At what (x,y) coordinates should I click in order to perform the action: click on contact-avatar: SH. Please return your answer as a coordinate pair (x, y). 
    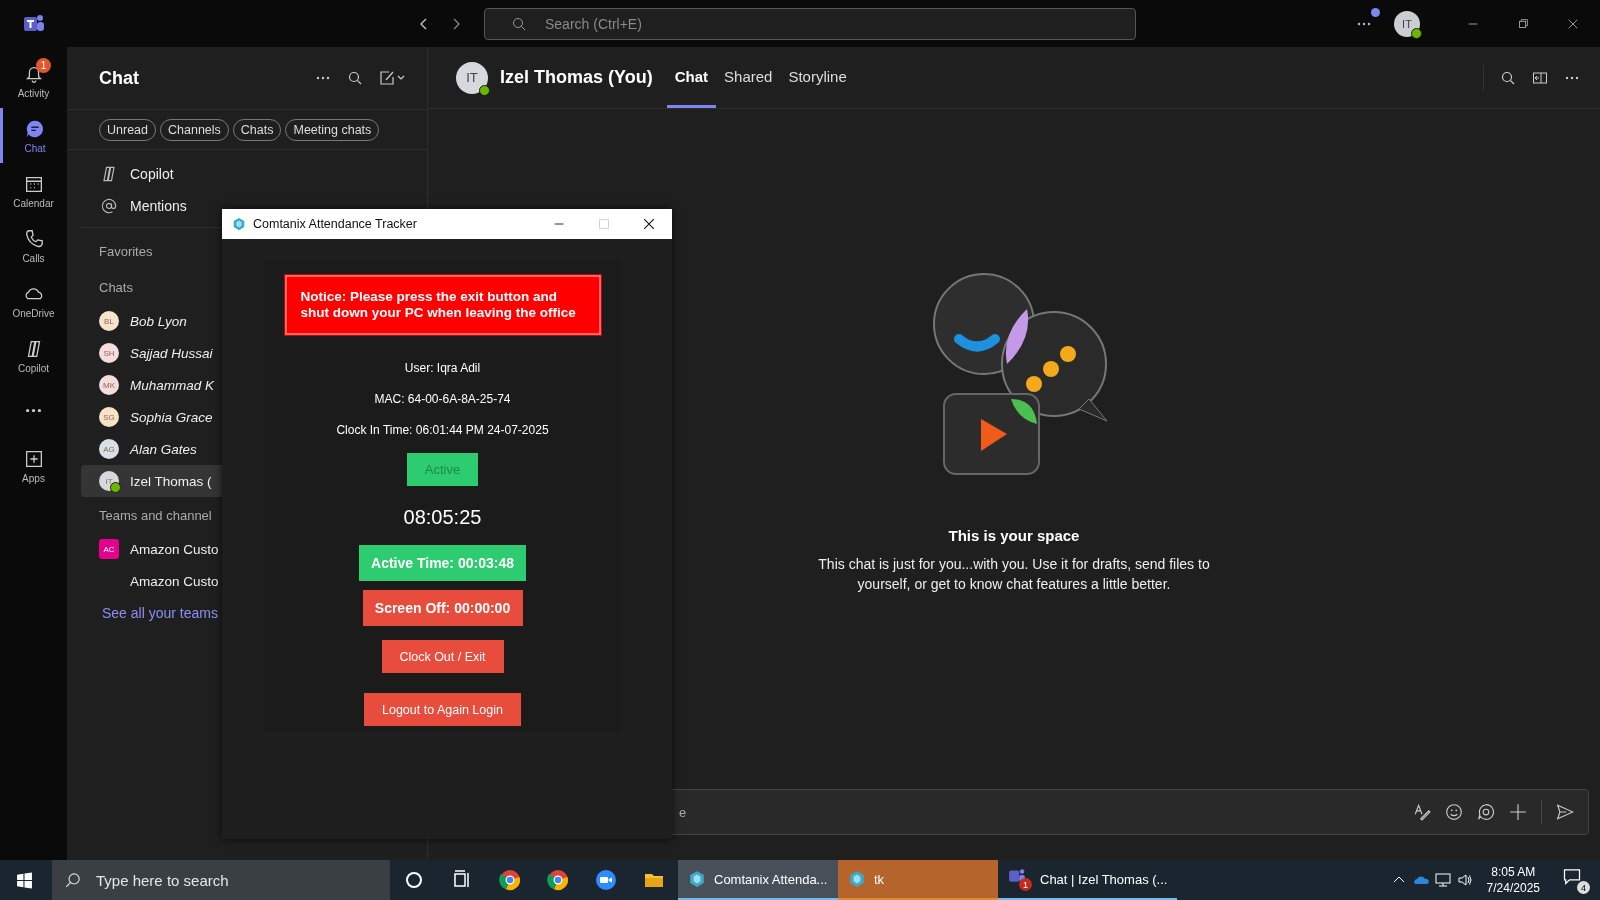
    Looking at the image, I should click on (109, 353).